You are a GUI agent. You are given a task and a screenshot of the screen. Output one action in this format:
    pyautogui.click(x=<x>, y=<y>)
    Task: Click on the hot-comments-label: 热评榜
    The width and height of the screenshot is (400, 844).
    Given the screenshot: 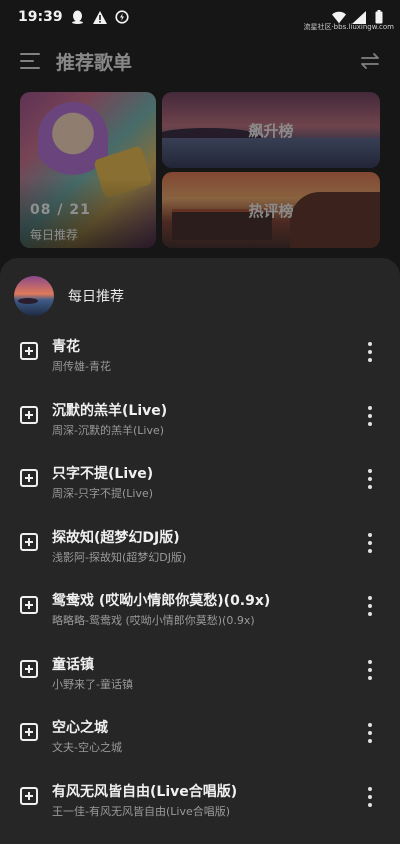 What is the action you would take?
    pyautogui.click(x=271, y=211)
    